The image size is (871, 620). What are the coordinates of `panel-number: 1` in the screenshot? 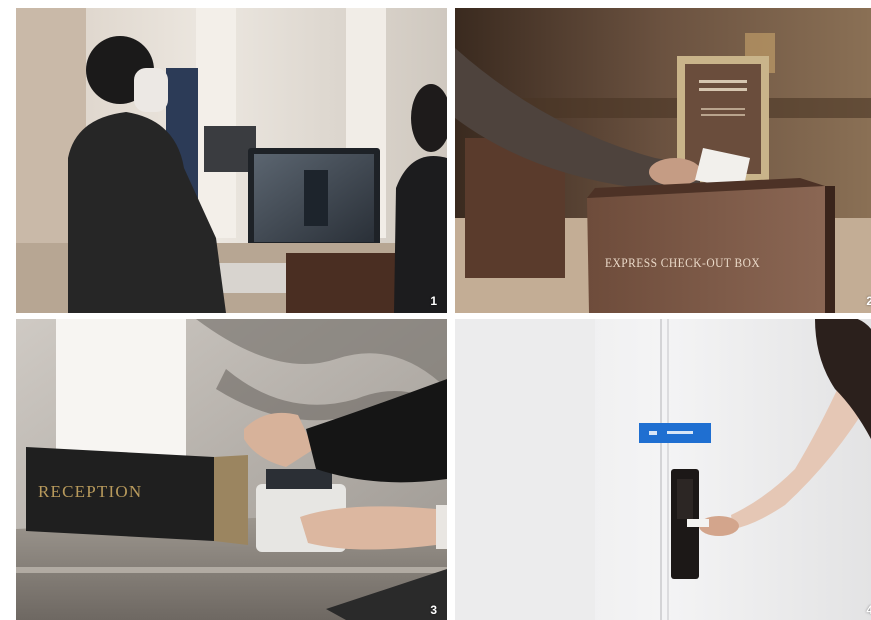 It's located at (433, 301).